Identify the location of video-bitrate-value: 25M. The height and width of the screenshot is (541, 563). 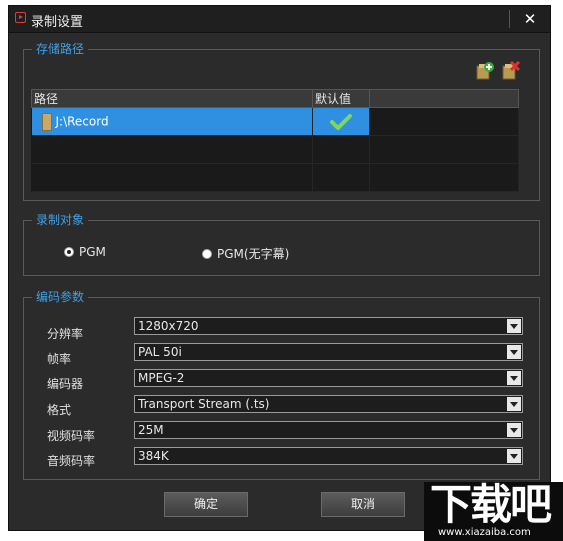
(151, 430).